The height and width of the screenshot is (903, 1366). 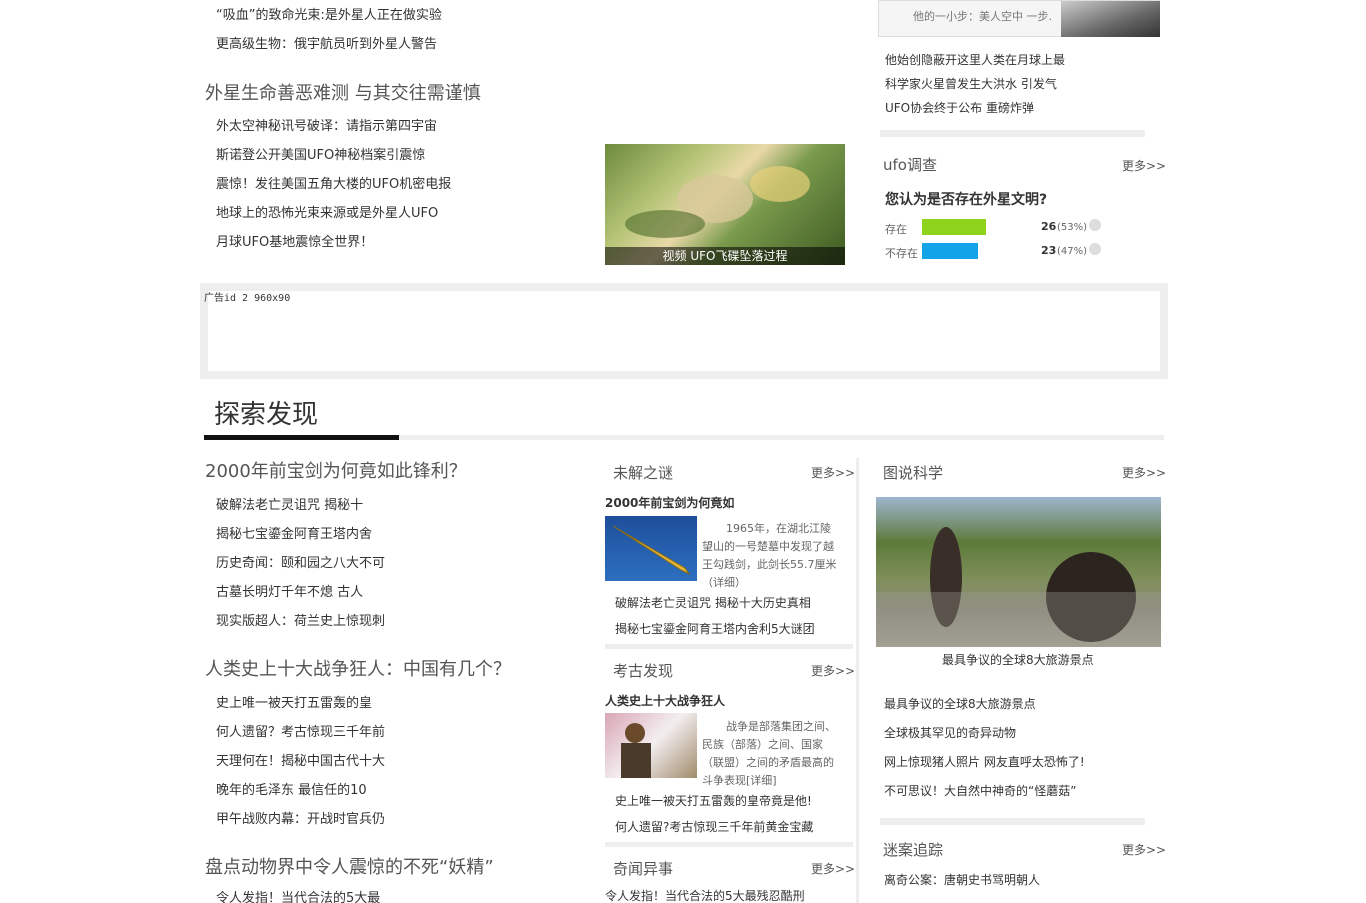 I want to click on thumb-image, so click(x=1110, y=19).